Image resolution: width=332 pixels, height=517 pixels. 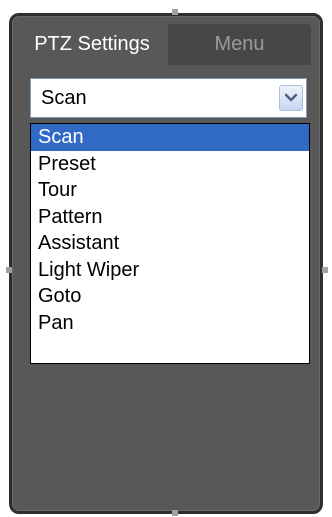 I want to click on resize-handle-left, so click(x=9, y=270).